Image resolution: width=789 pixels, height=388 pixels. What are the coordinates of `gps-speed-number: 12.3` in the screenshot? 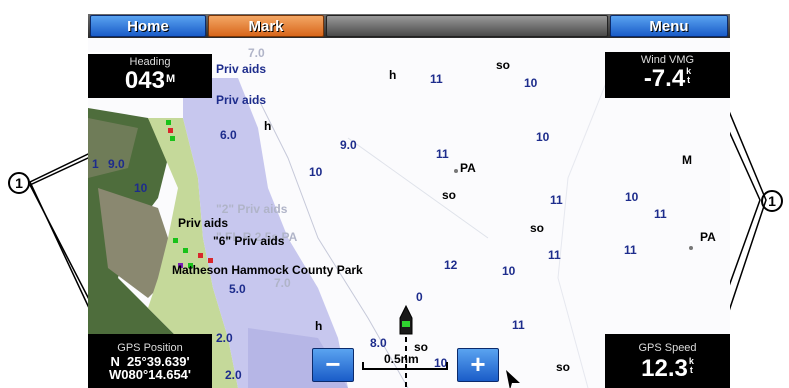 It's located at (664, 368).